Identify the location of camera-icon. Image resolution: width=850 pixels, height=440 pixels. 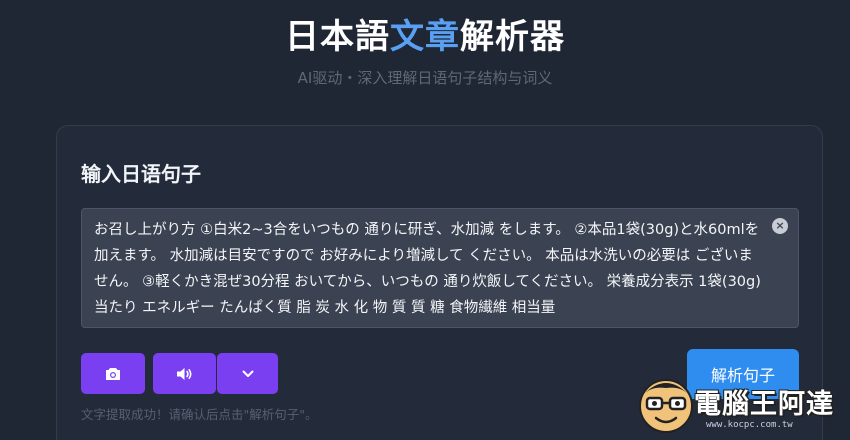
(113, 373).